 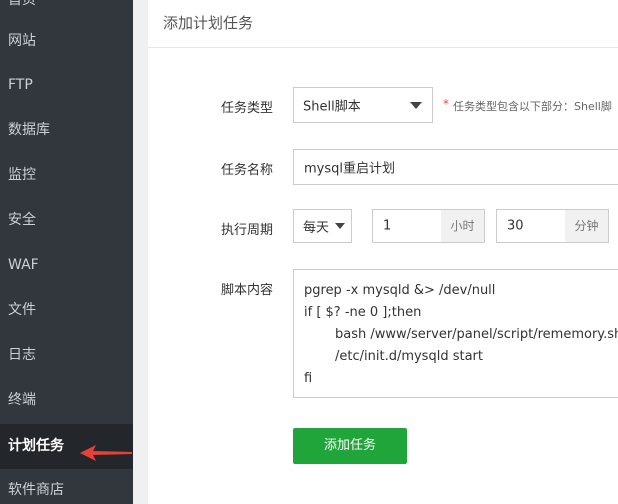 I want to click on period-frequency-select: 每天, so click(x=322, y=226).